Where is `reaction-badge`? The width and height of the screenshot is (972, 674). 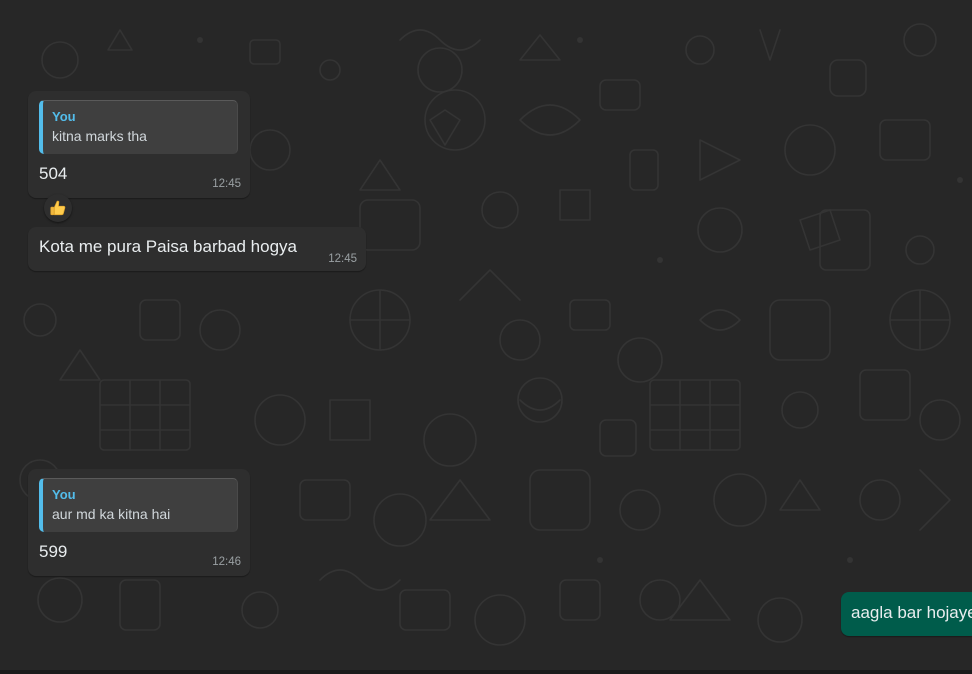
reaction-badge is located at coordinates (58, 208).